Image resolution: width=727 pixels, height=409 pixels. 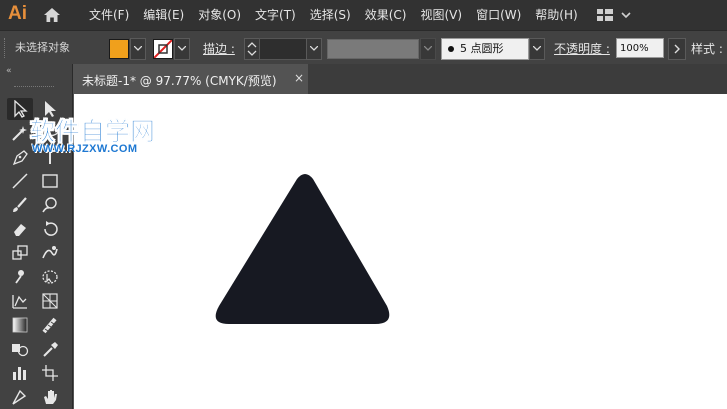 I want to click on brush-size: 5, so click(x=463, y=48).